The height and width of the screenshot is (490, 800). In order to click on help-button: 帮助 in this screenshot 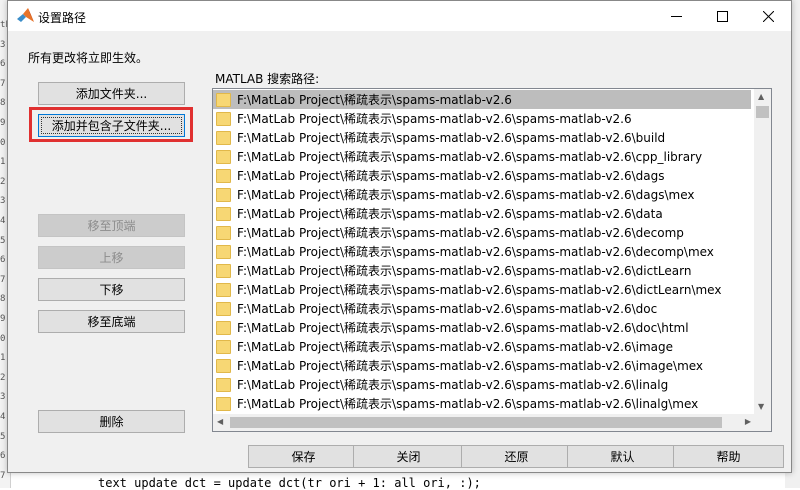, I will do `click(728, 456)`.